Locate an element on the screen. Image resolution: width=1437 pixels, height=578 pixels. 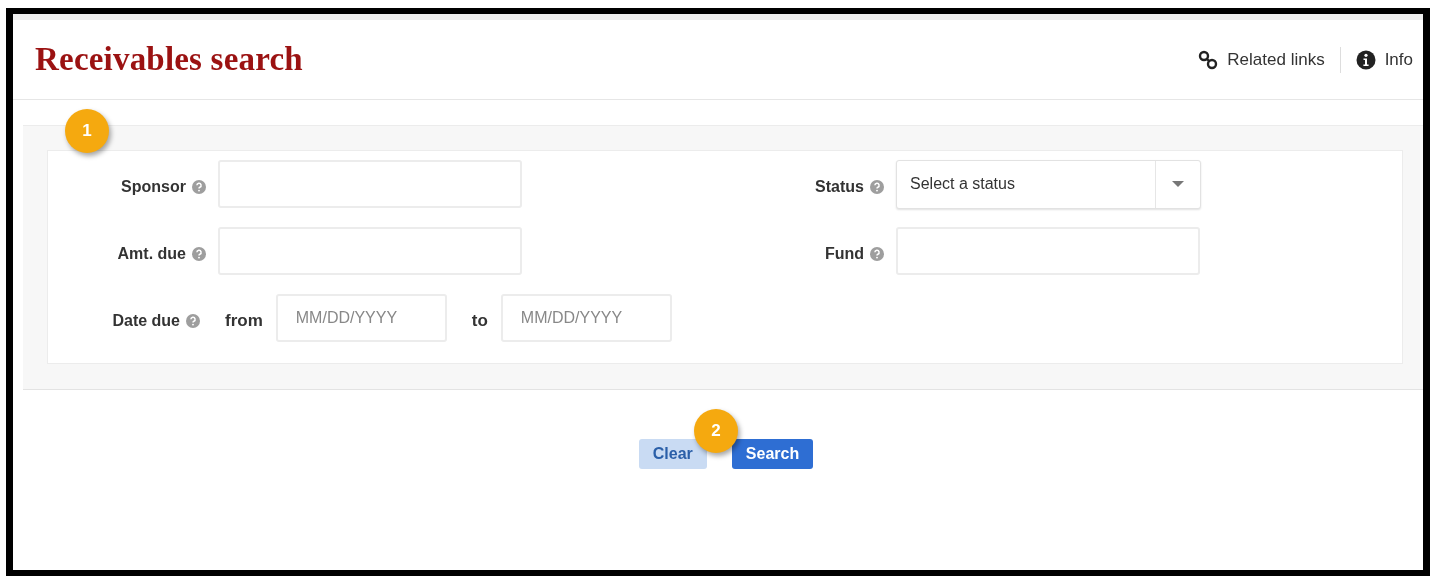
step-badge: 1 is located at coordinates (87, 131).